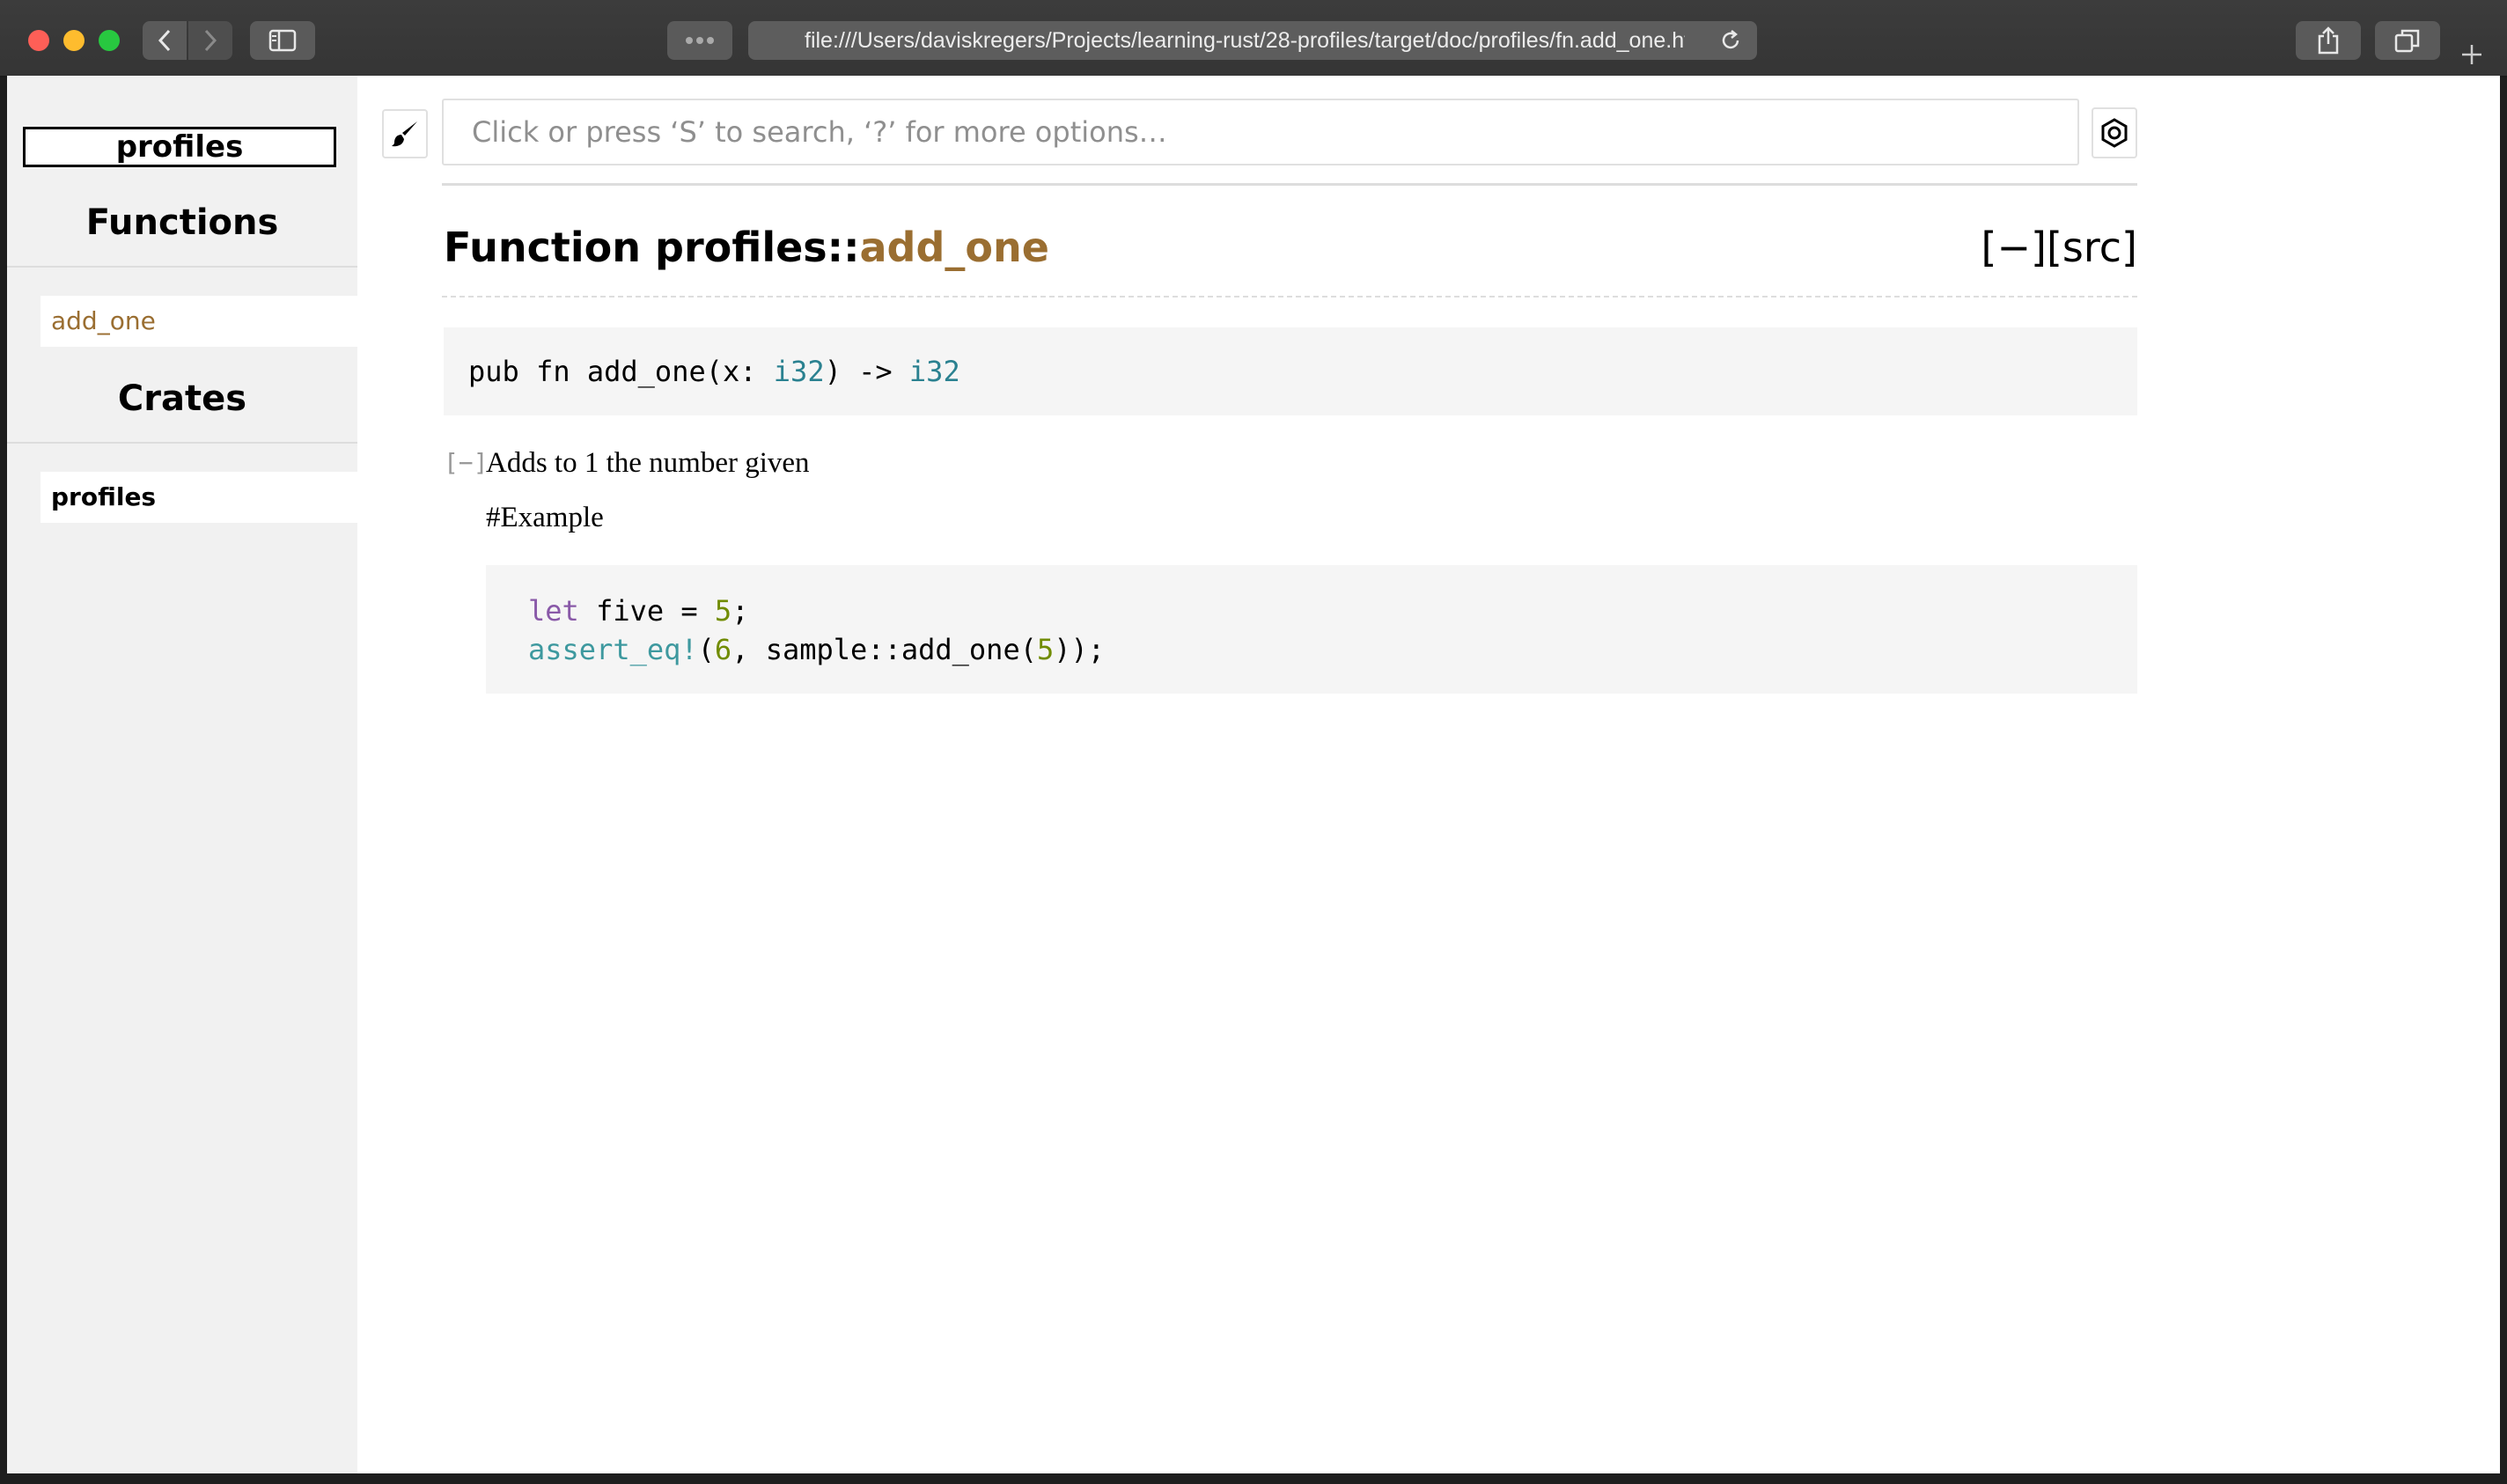 The width and height of the screenshot is (2507, 1484). I want to click on settings-button, so click(2114, 132).